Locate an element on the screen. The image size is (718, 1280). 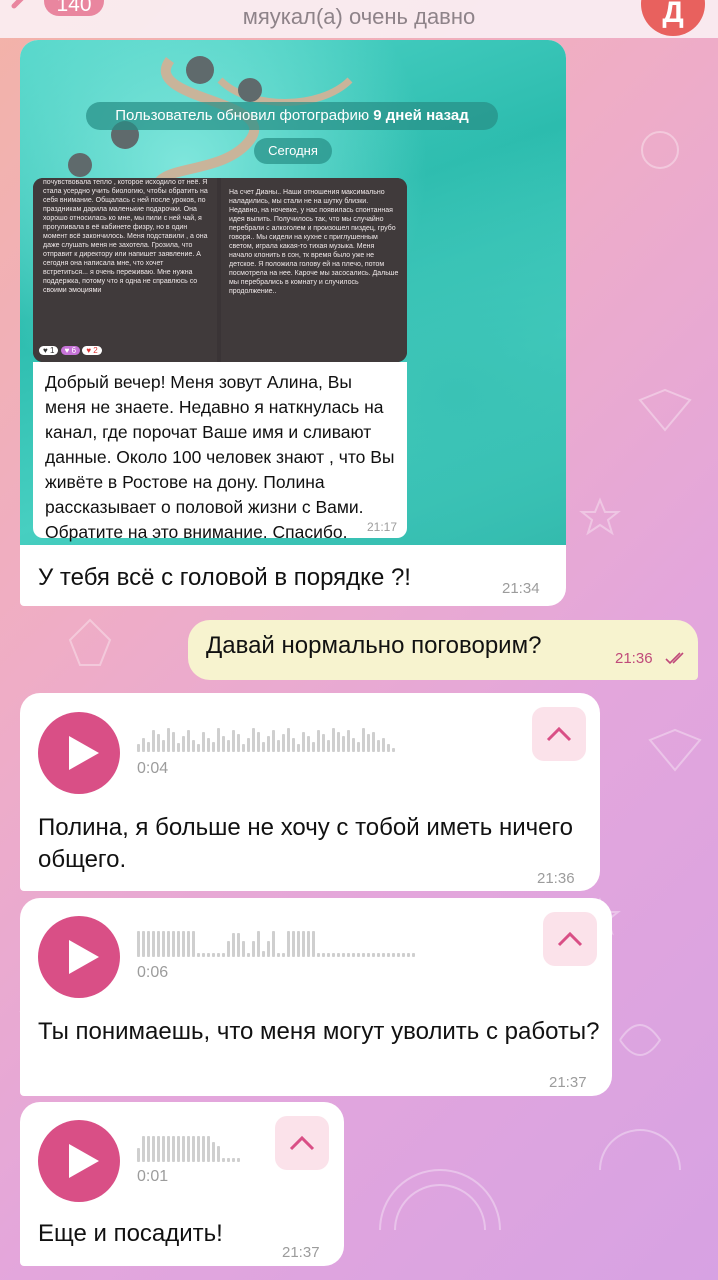
voice-duration: 0:01 is located at coordinates (153, 1176).